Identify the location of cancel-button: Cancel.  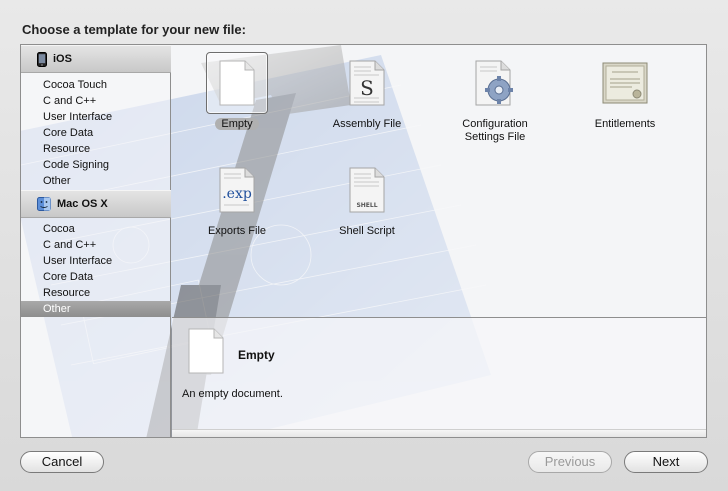
(62, 462).